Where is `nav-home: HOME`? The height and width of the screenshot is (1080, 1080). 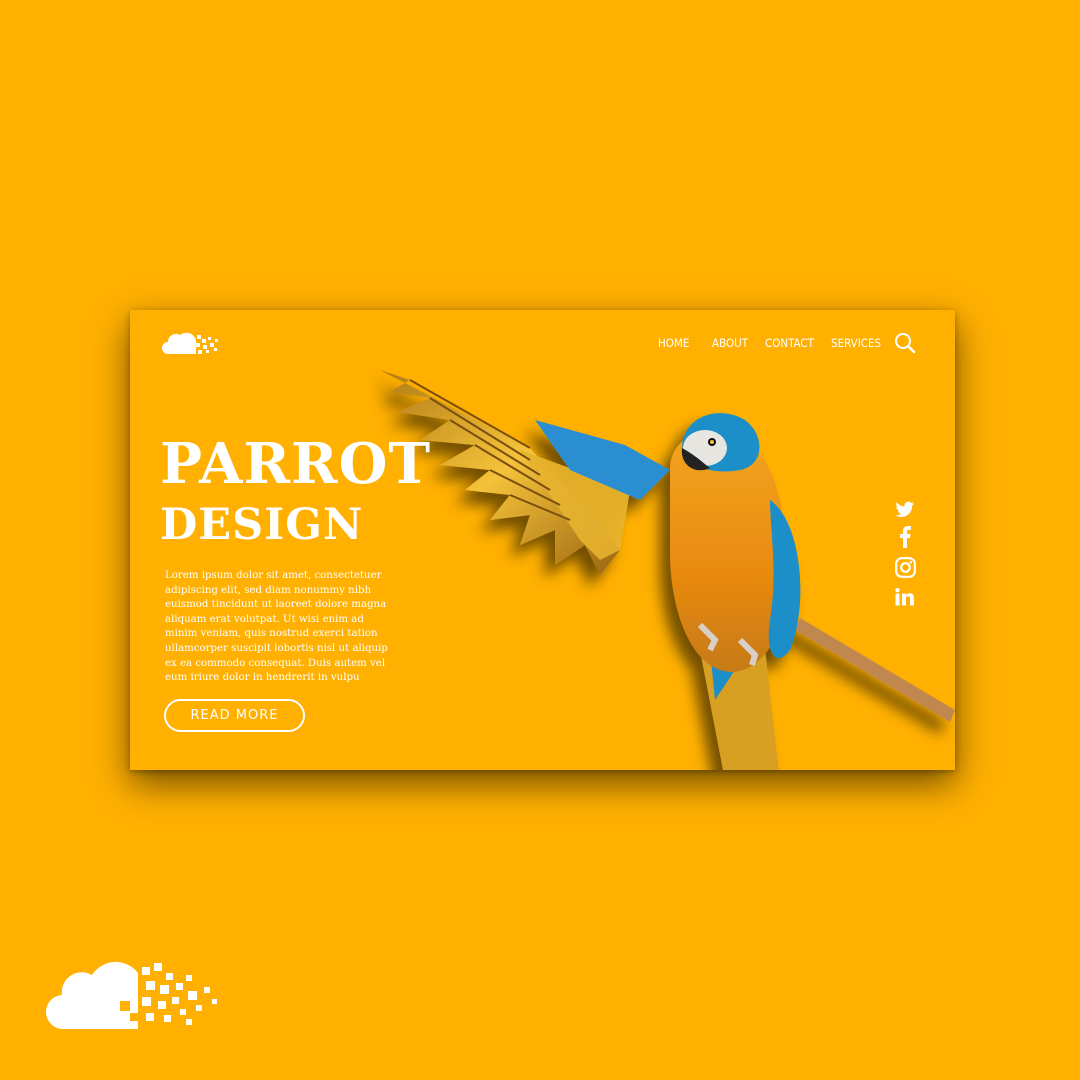 nav-home: HOME is located at coordinates (673, 343).